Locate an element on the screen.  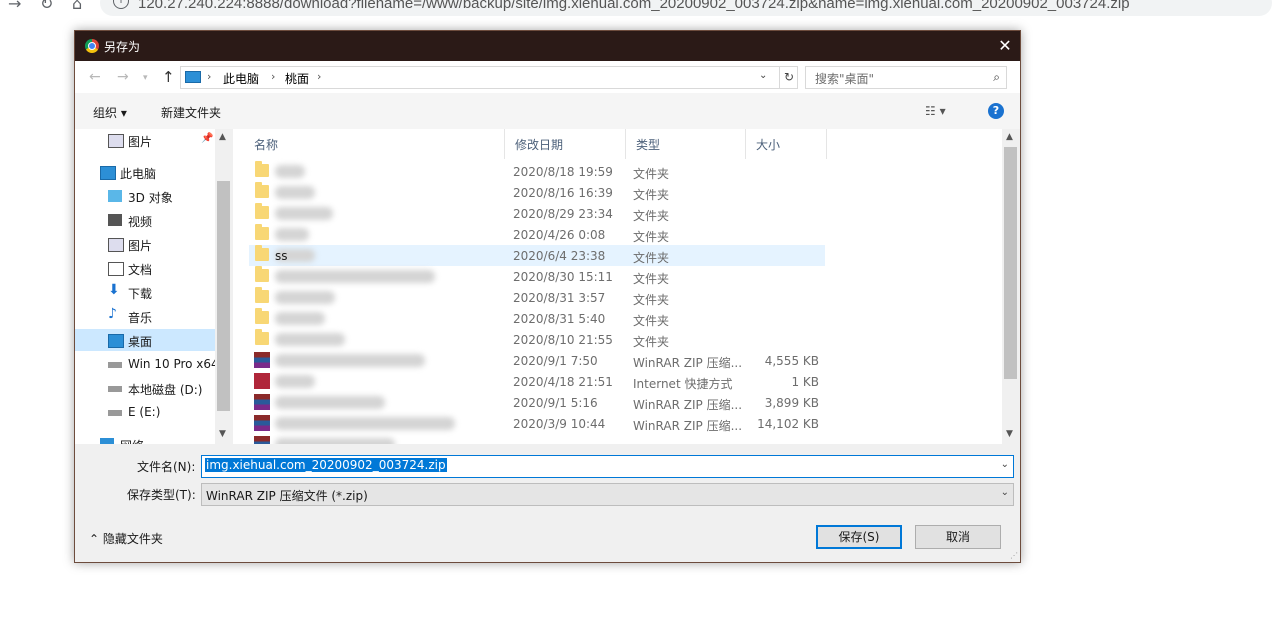
table-row: 2020/8/31 3:57 文件夹 is located at coordinates (537, 297).